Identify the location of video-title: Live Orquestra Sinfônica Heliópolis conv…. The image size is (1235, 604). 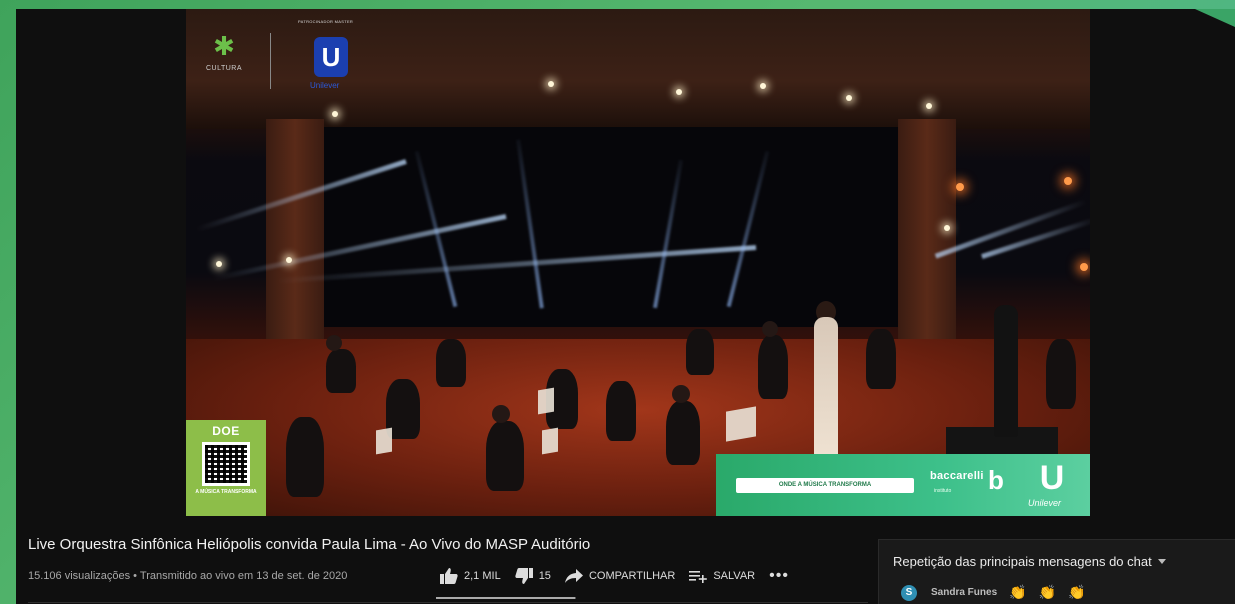
(309, 544).